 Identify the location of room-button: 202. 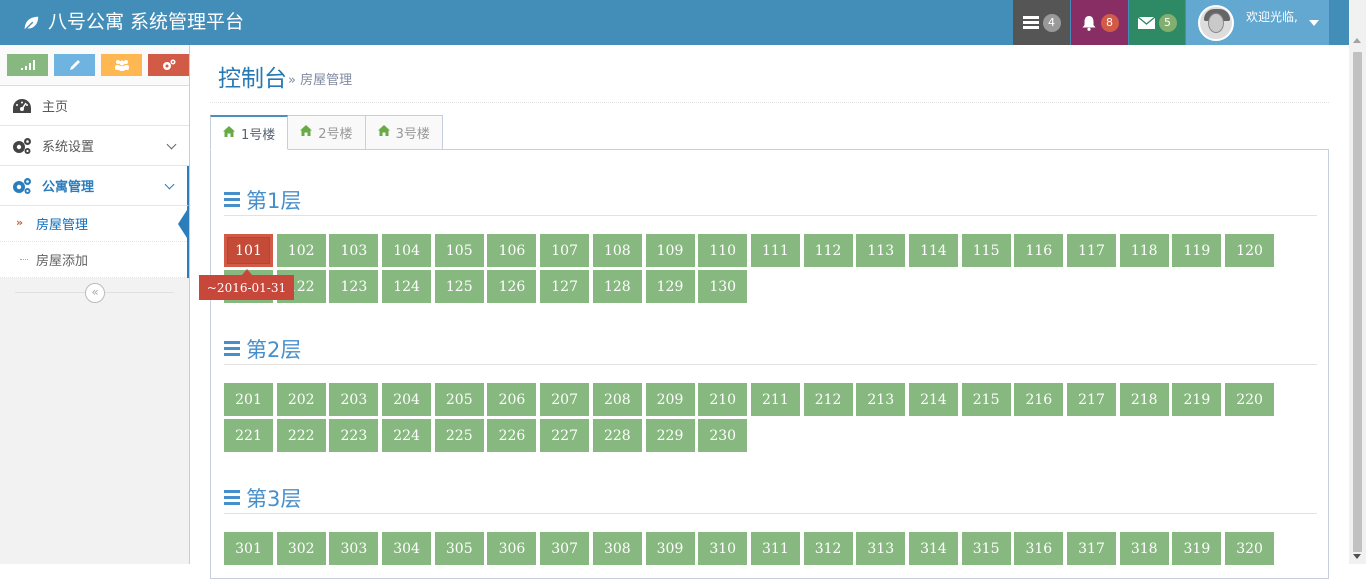
(301, 399).